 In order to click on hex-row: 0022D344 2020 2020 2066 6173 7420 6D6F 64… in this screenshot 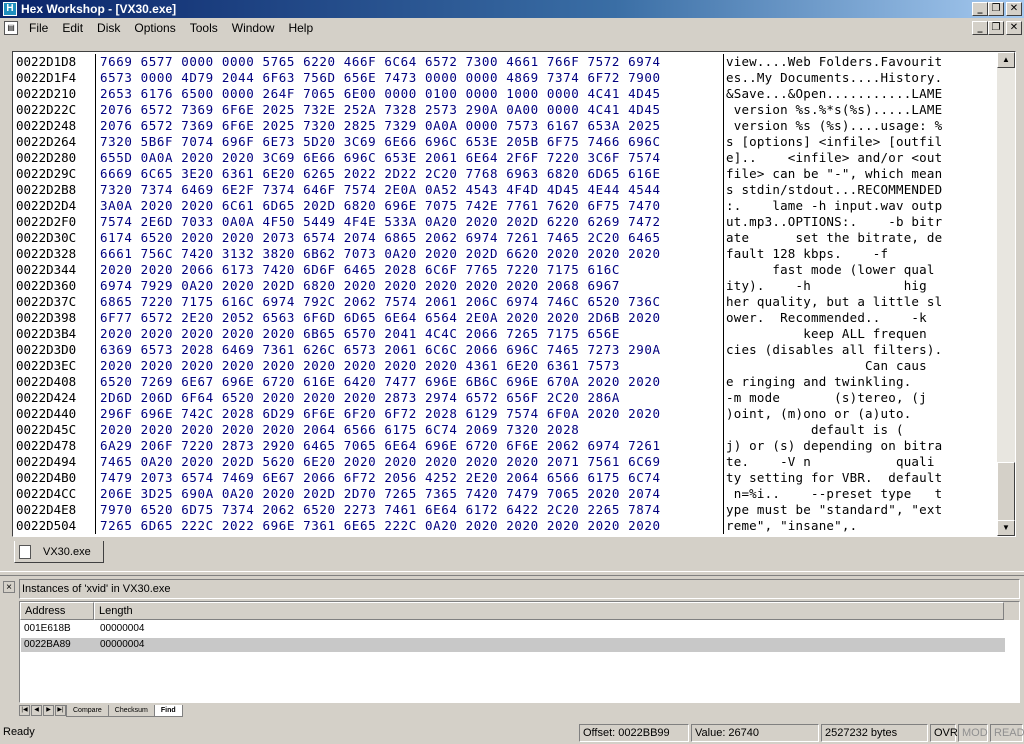, I will do `click(505, 270)`.